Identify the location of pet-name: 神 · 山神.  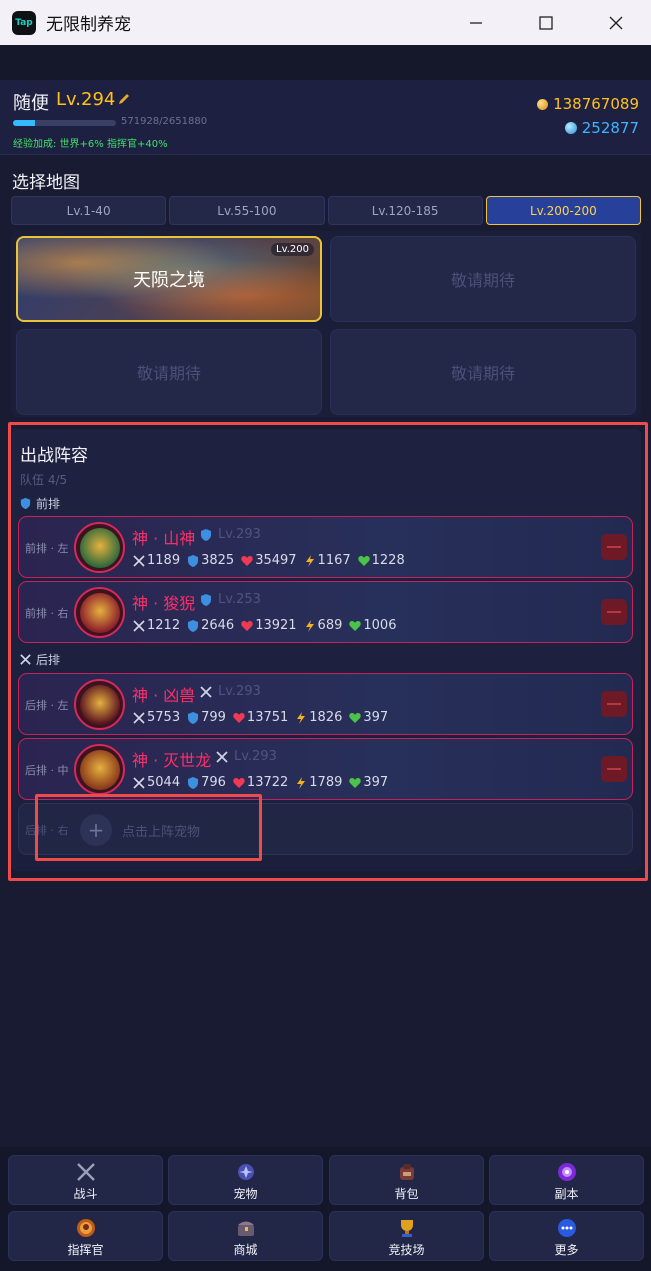
(164, 538).